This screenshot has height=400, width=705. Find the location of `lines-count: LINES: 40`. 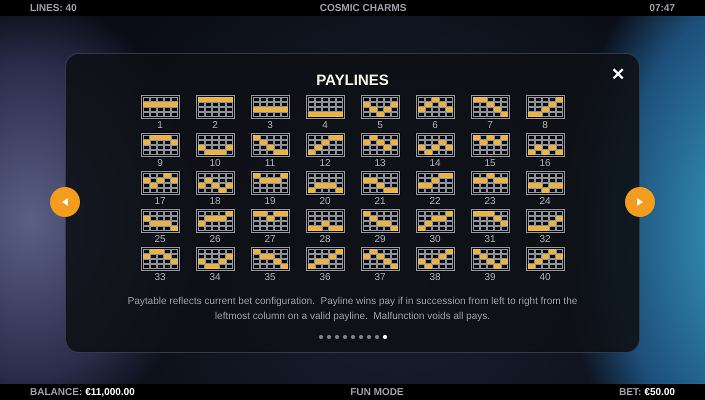

lines-count: LINES: 40 is located at coordinates (53, 8).